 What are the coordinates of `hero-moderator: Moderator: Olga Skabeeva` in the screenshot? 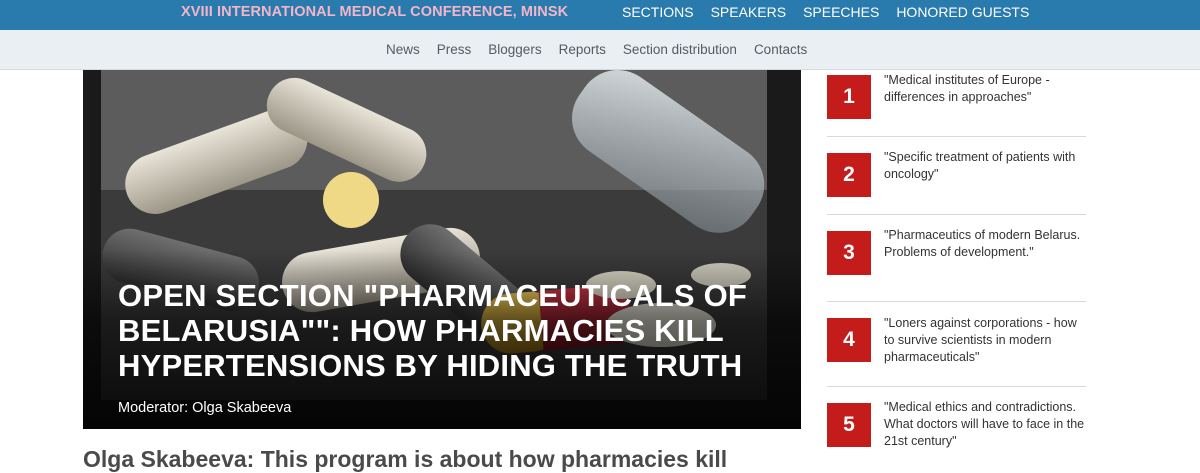 It's located at (205, 408).